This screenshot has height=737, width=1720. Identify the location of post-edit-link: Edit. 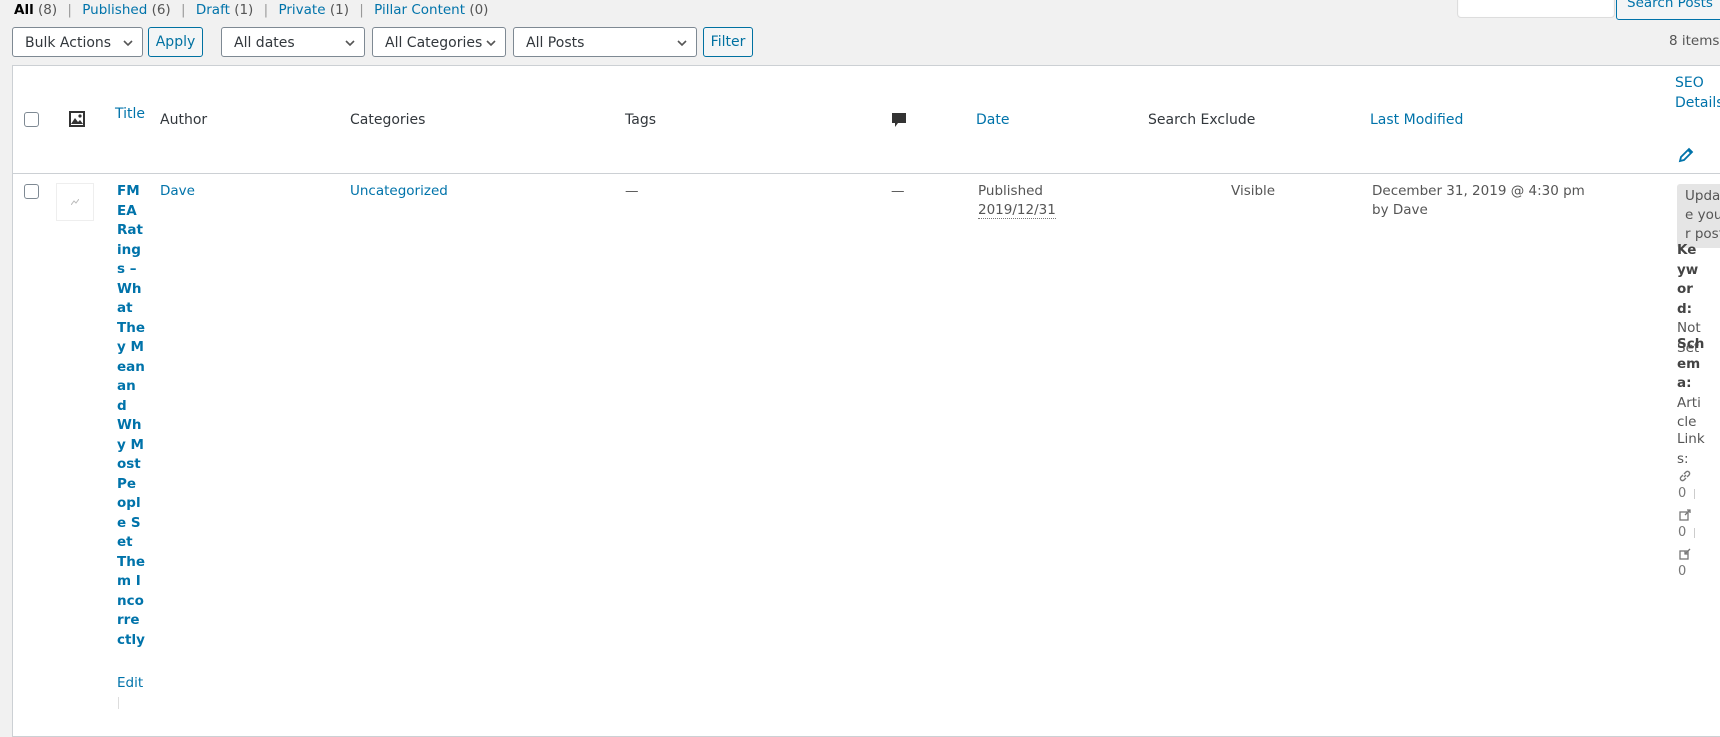
(130, 683).